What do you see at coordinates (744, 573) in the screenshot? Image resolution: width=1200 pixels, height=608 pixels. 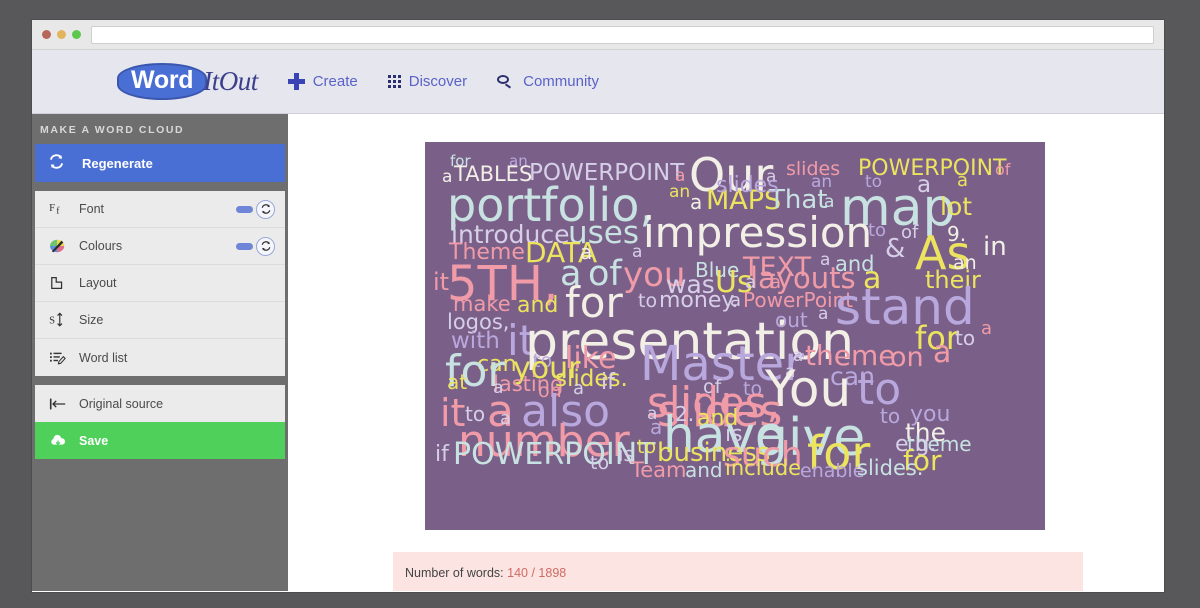 I see `word-count-line: Number of words: 140 / 1898` at bounding box center [744, 573].